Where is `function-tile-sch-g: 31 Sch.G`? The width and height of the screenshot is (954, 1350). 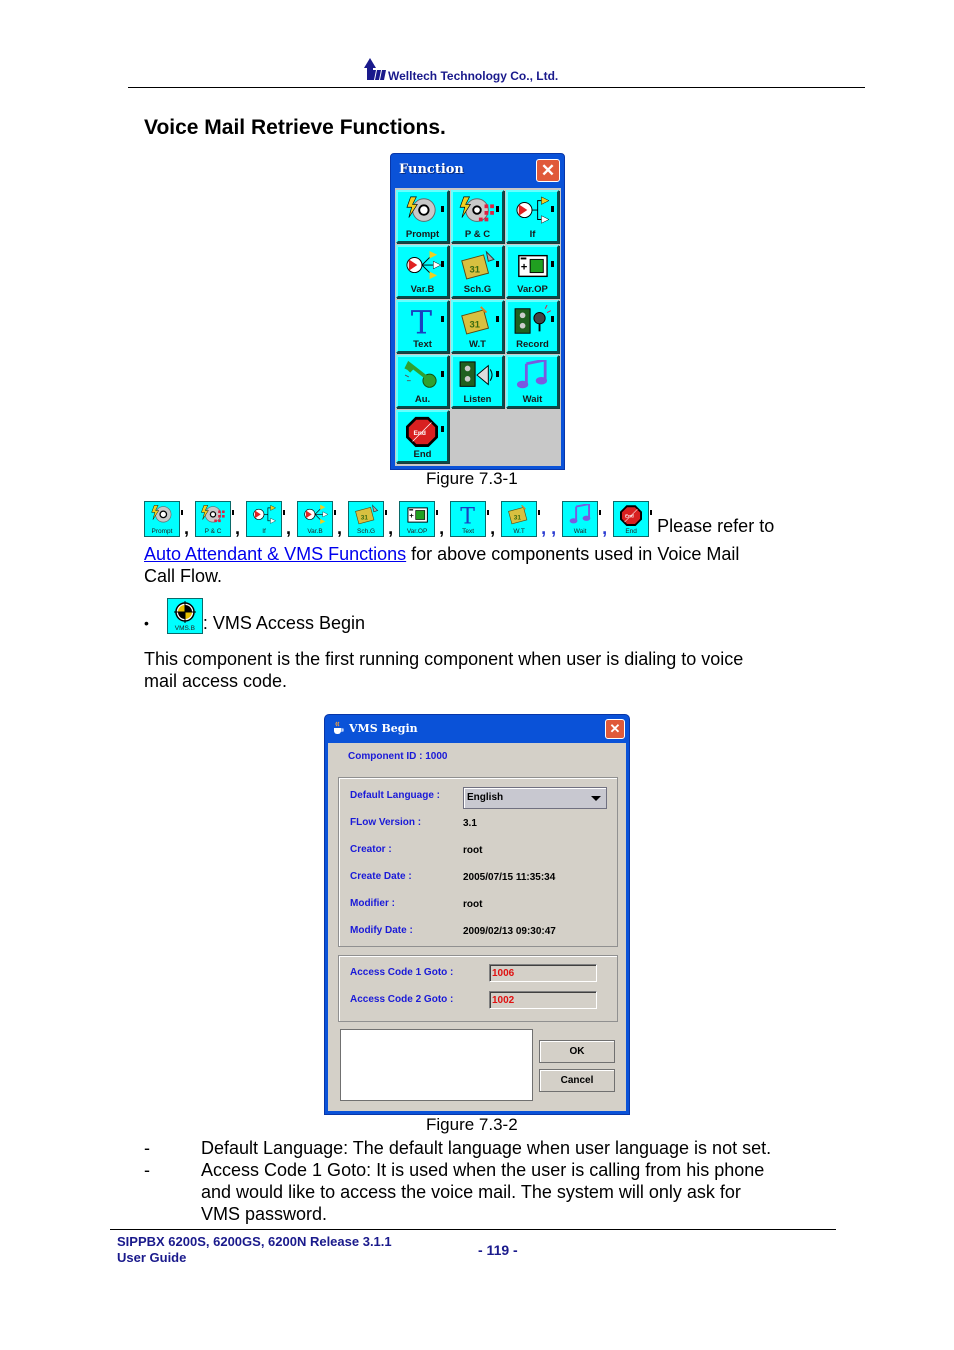
function-tile-sch-g: 31 Sch.G is located at coordinates (477, 271).